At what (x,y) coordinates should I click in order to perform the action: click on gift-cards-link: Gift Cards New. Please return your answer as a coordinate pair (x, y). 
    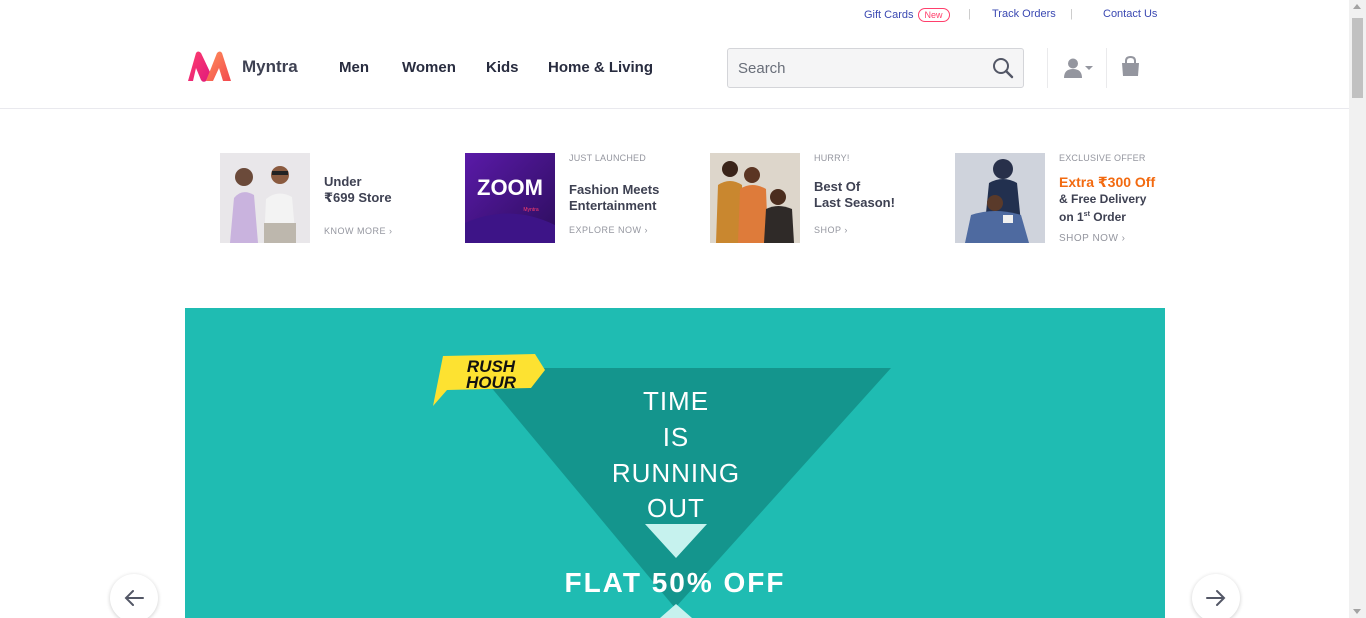
    Looking at the image, I should click on (907, 15).